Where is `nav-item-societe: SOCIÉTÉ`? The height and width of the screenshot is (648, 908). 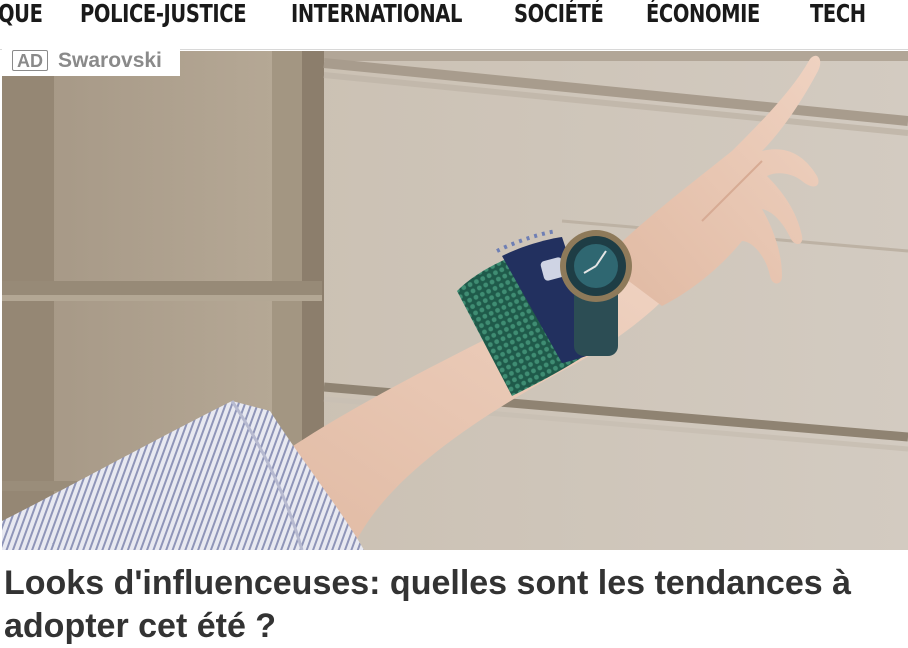 nav-item-societe: SOCIÉTÉ is located at coordinates (559, 17).